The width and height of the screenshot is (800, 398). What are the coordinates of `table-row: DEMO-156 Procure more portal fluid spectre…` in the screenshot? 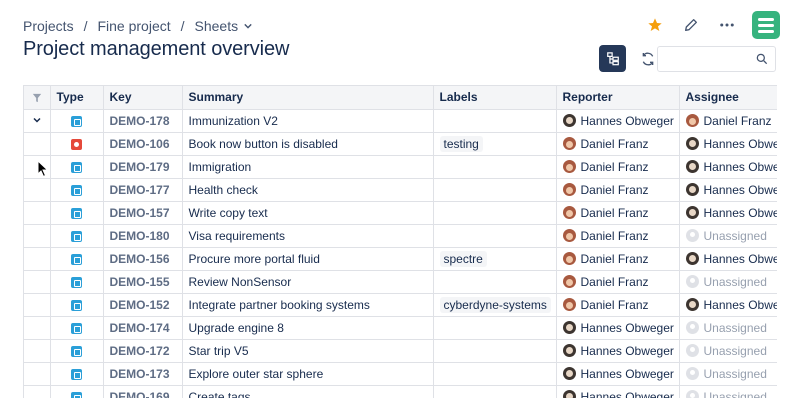 It's located at (400, 259).